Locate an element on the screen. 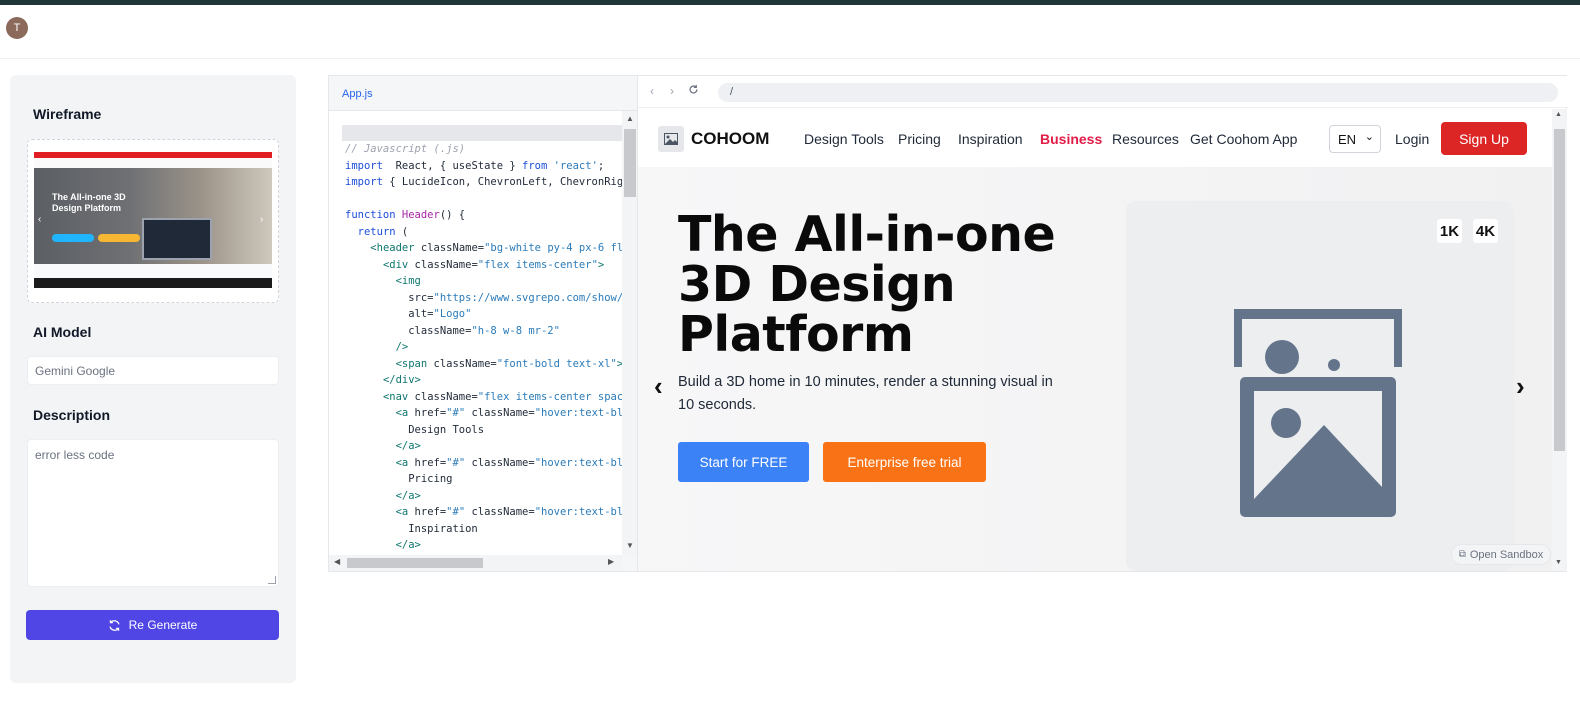 The image size is (1580, 726). code-line: alt="Logo" is located at coordinates (483, 314).